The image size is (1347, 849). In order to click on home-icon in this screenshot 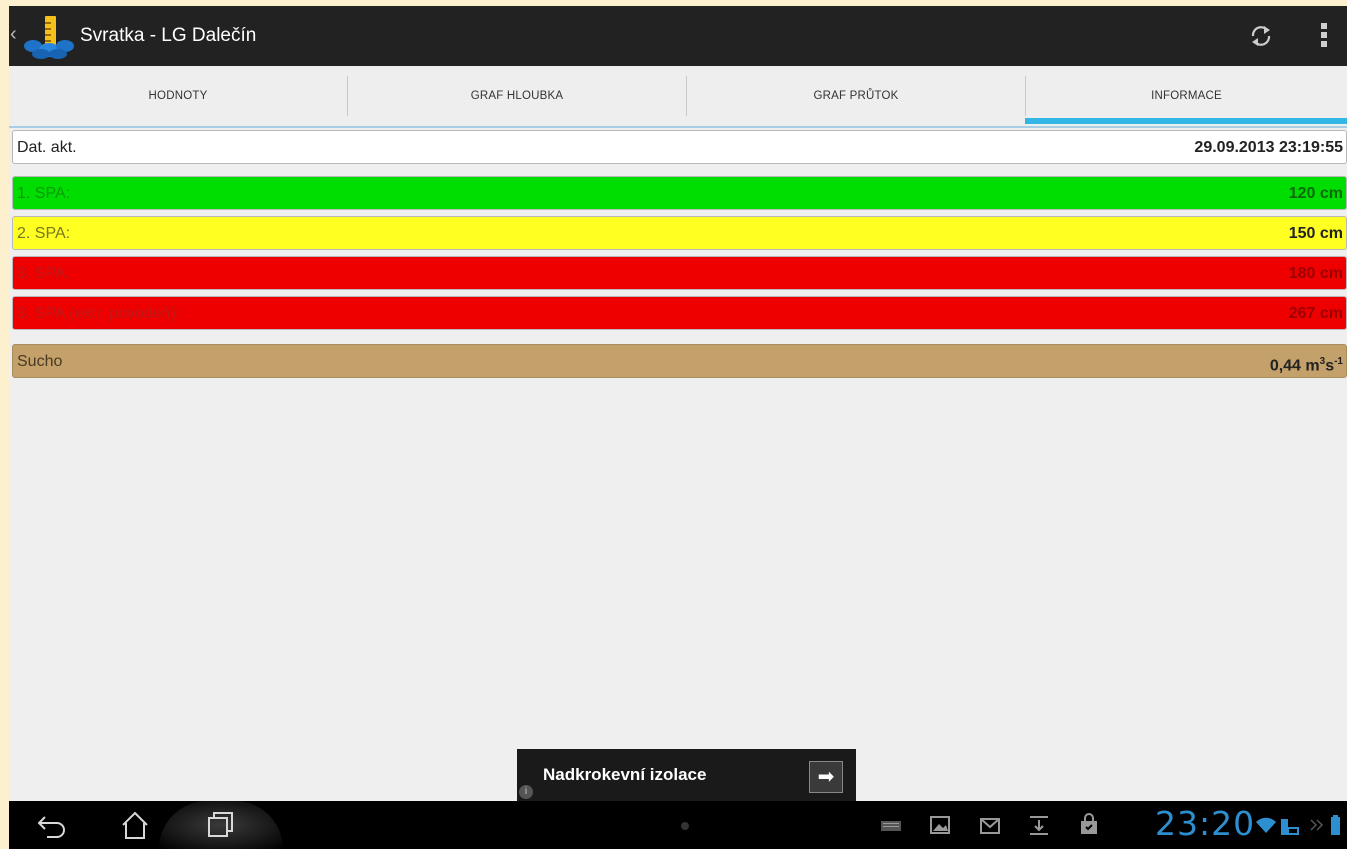, I will do `click(135, 825)`.